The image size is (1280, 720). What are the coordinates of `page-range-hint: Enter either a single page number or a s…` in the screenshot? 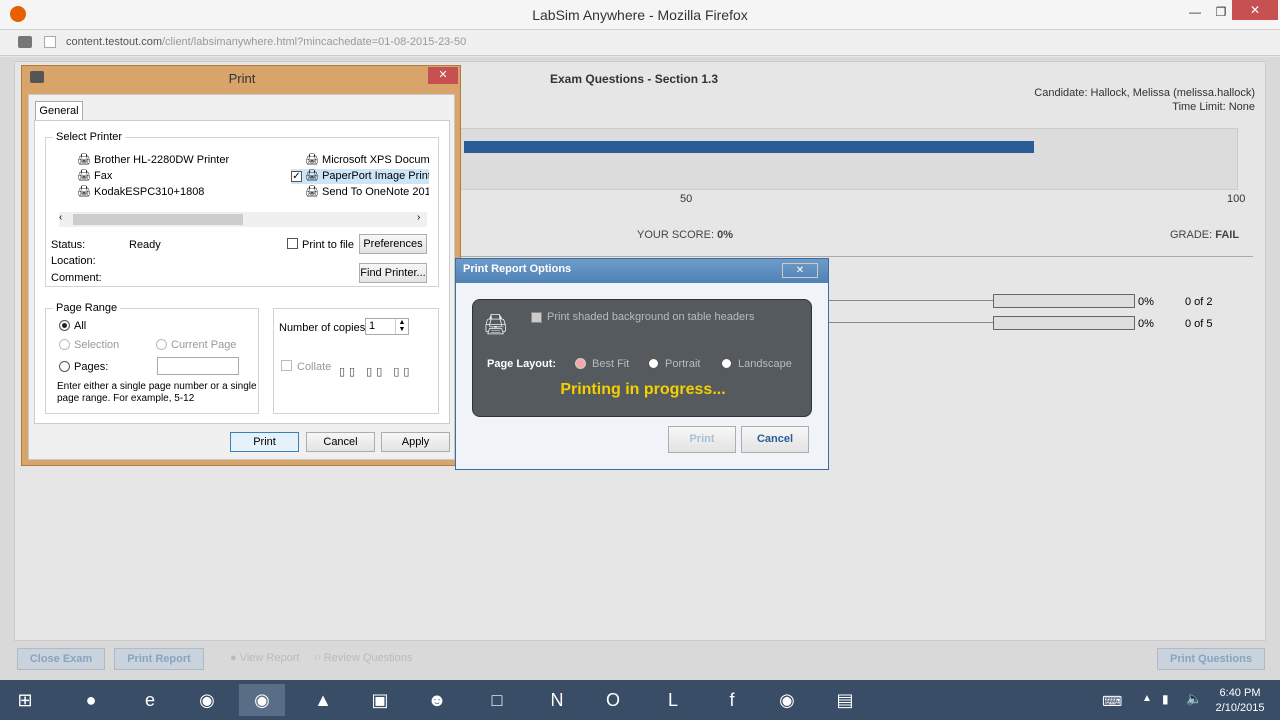 It's located at (157, 392).